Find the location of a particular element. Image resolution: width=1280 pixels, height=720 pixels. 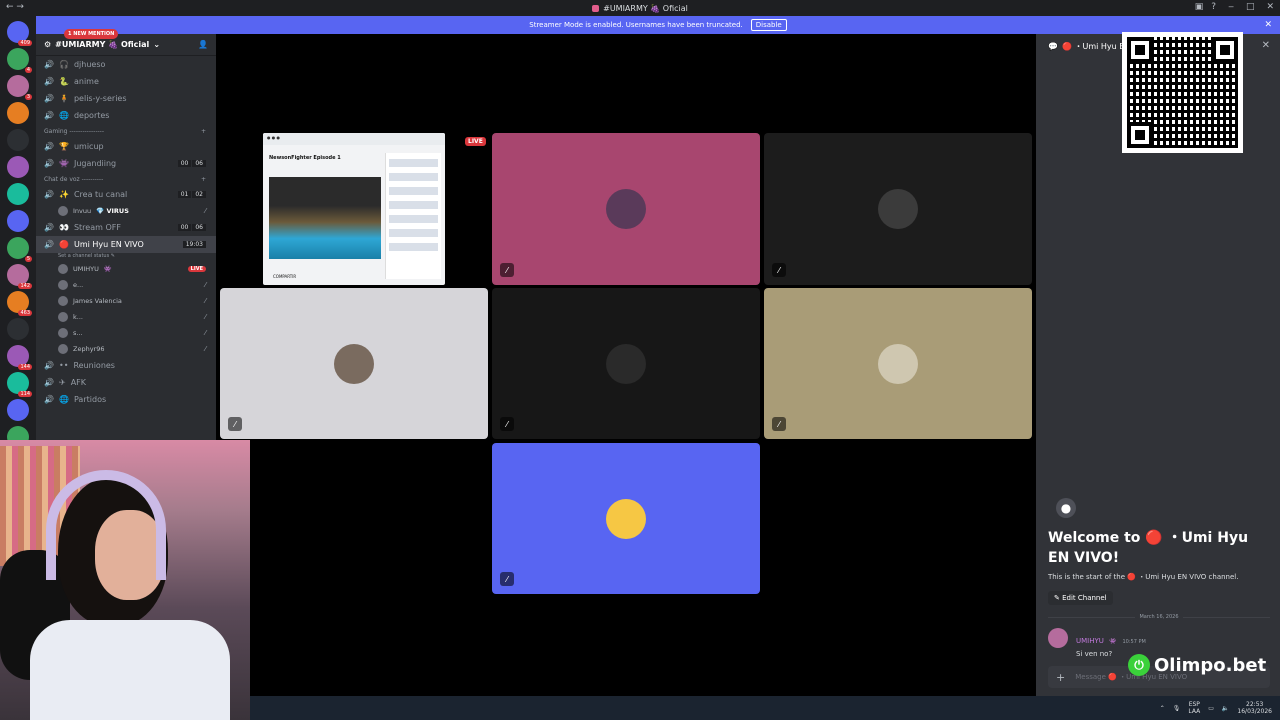

voice-user: s... ⁄ is located at coordinates (126, 333).